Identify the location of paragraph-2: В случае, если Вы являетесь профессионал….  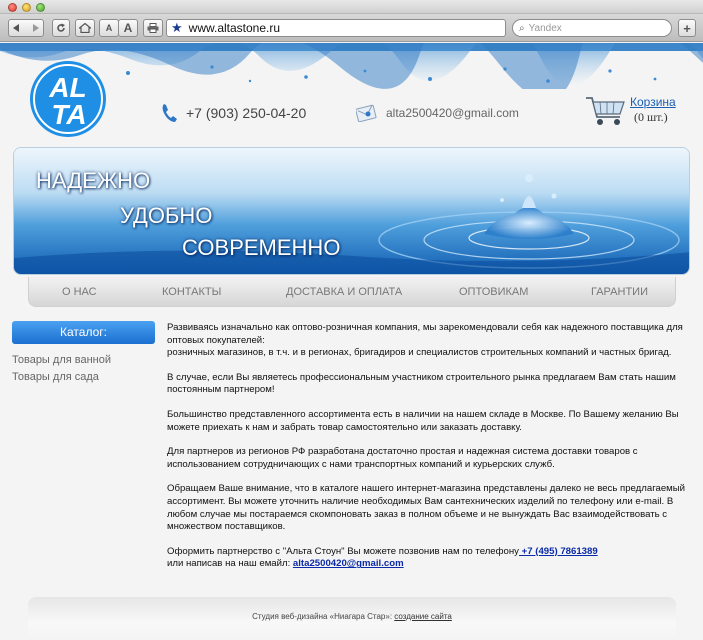
(421, 383).